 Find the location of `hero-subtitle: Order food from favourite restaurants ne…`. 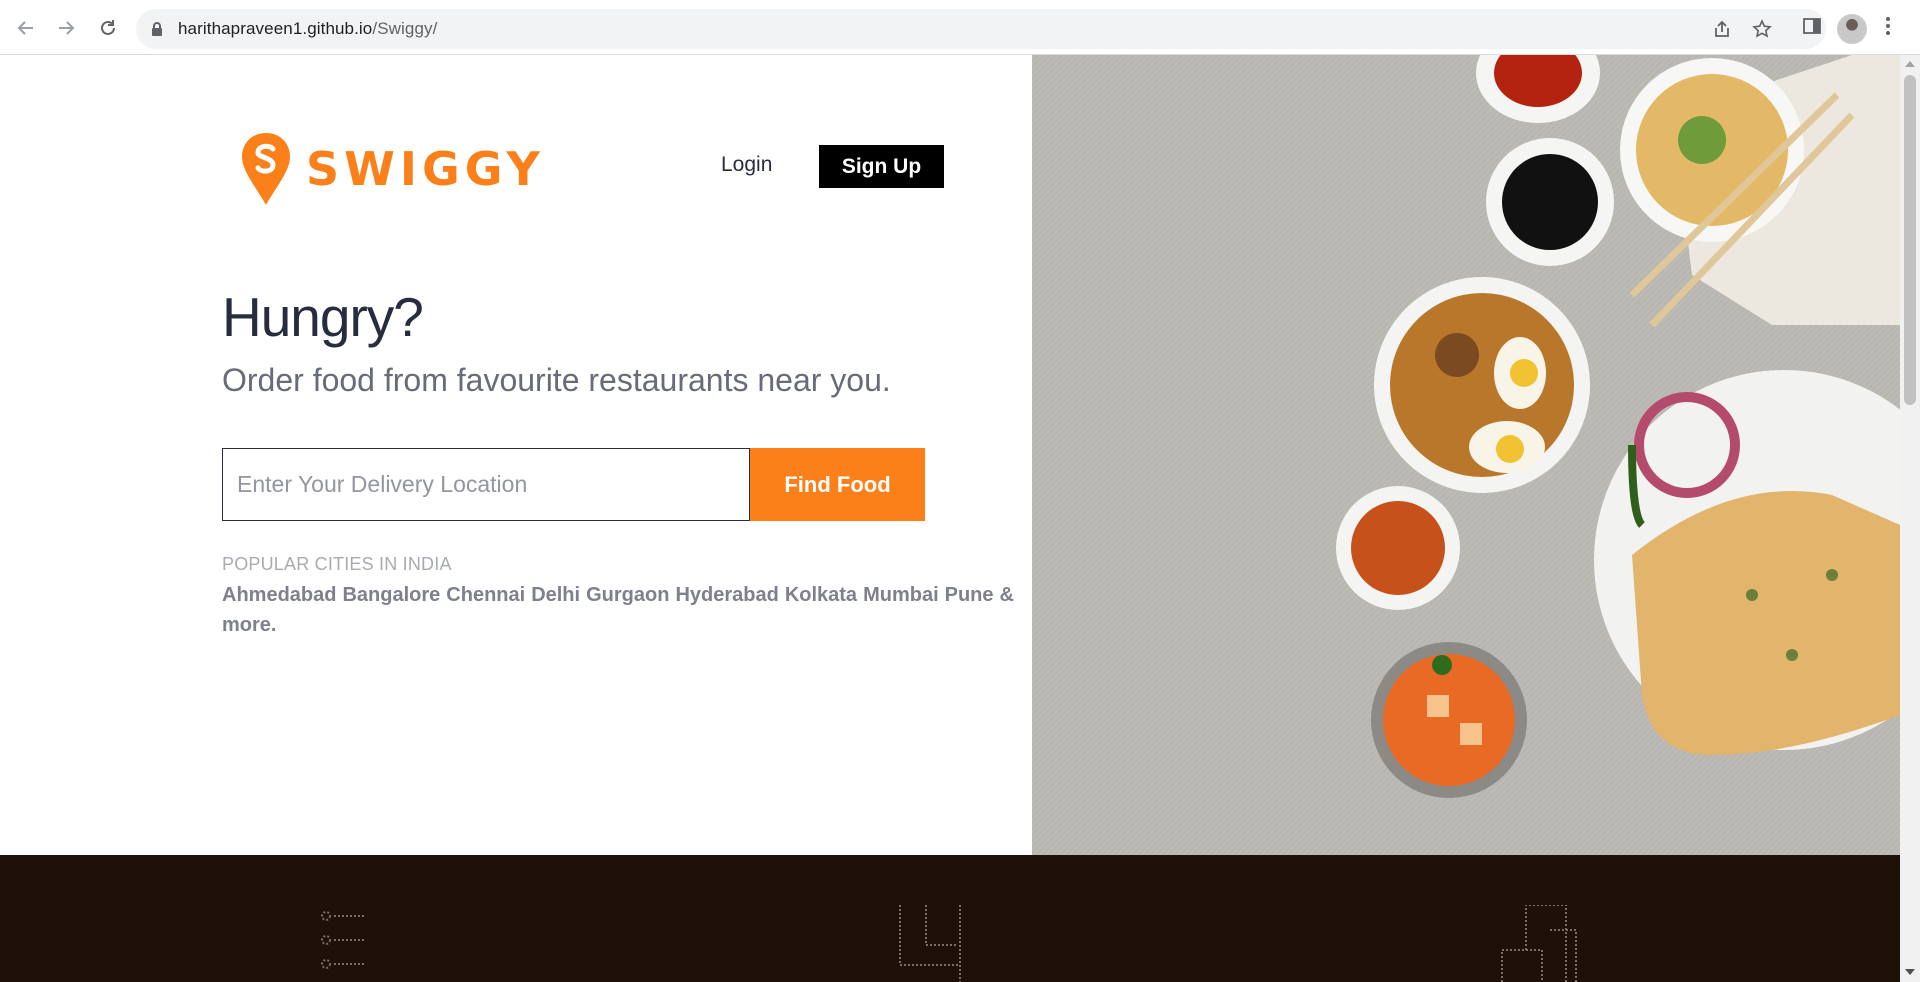

hero-subtitle: Order food from favourite restaurants ne… is located at coordinates (556, 380).